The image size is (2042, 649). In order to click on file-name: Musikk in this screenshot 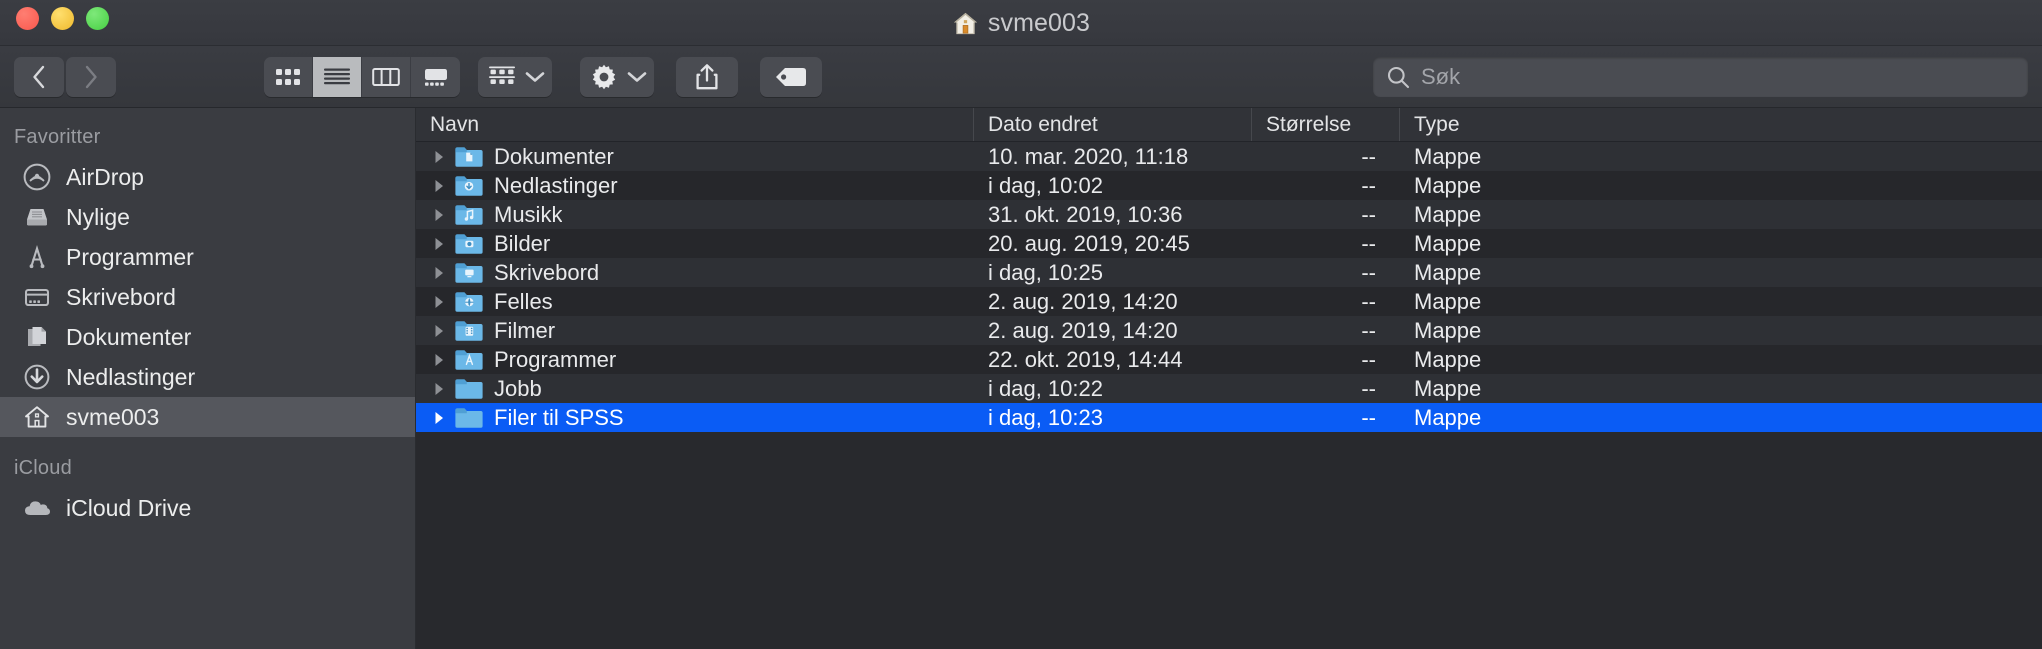, I will do `click(528, 214)`.